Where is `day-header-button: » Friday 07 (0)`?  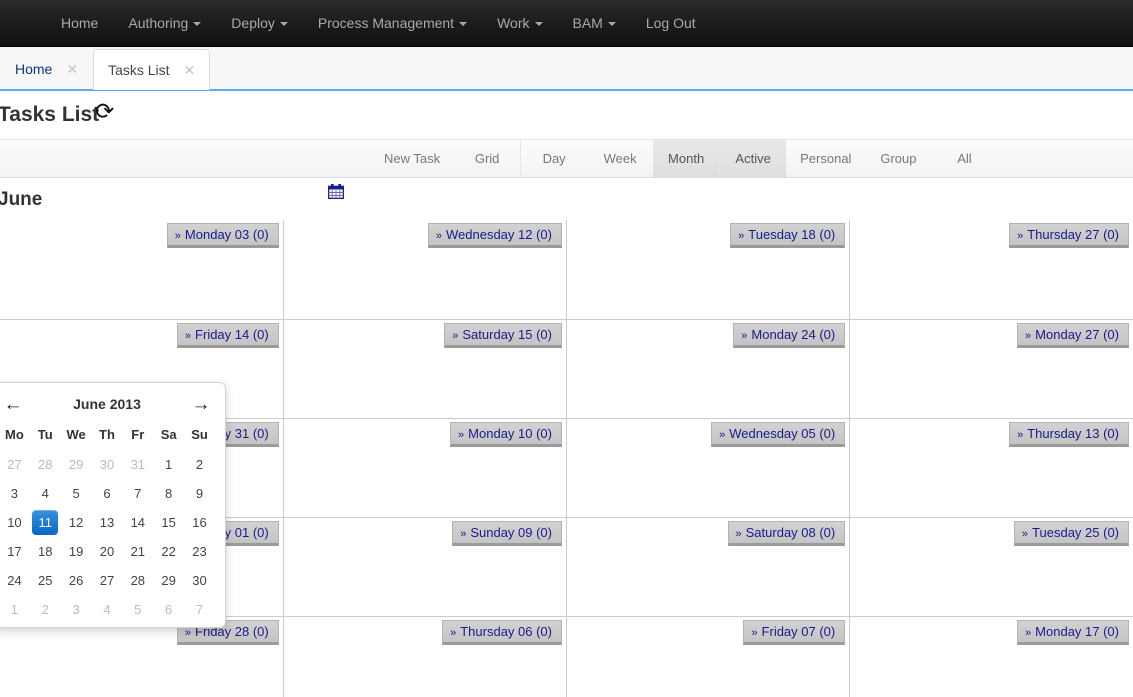
day-header-button: » Friday 07 (0) is located at coordinates (794, 632).